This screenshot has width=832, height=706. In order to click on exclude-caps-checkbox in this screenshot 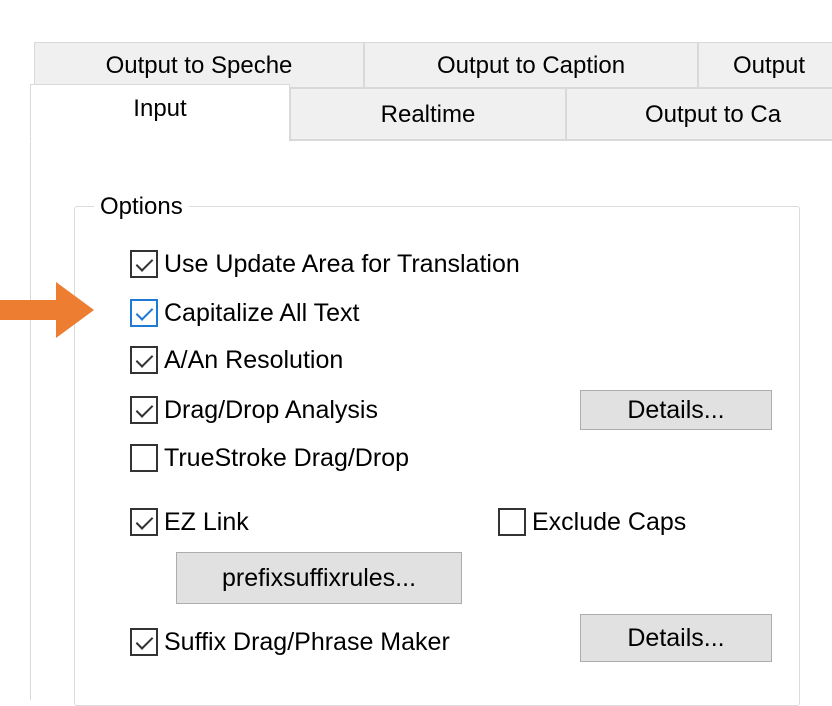, I will do `click(512, 522)`.